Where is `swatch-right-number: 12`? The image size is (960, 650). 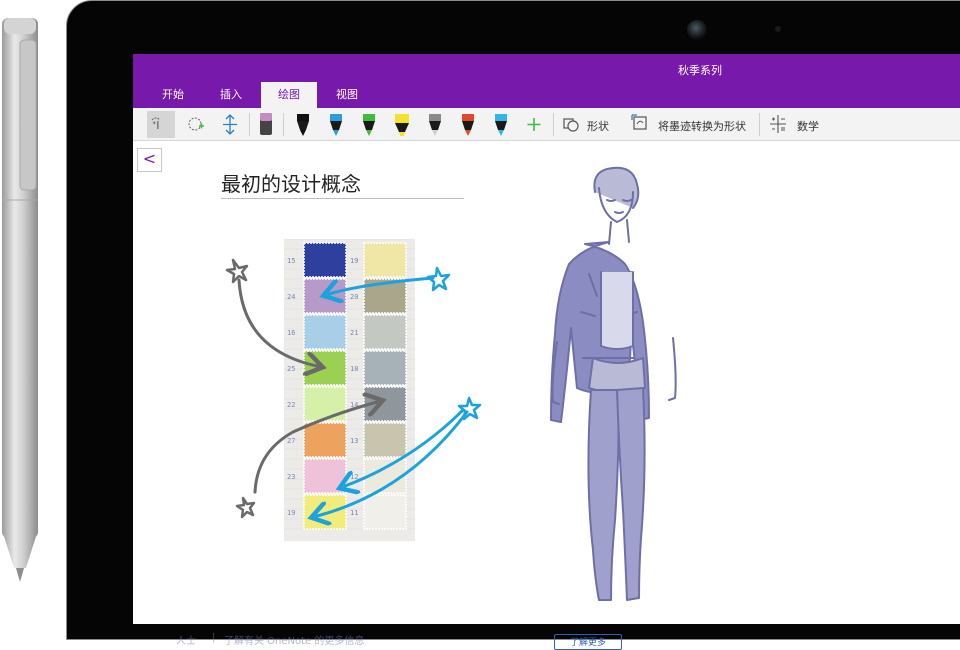 swatch-right-number: 12 is located at coordinates (354, 477).